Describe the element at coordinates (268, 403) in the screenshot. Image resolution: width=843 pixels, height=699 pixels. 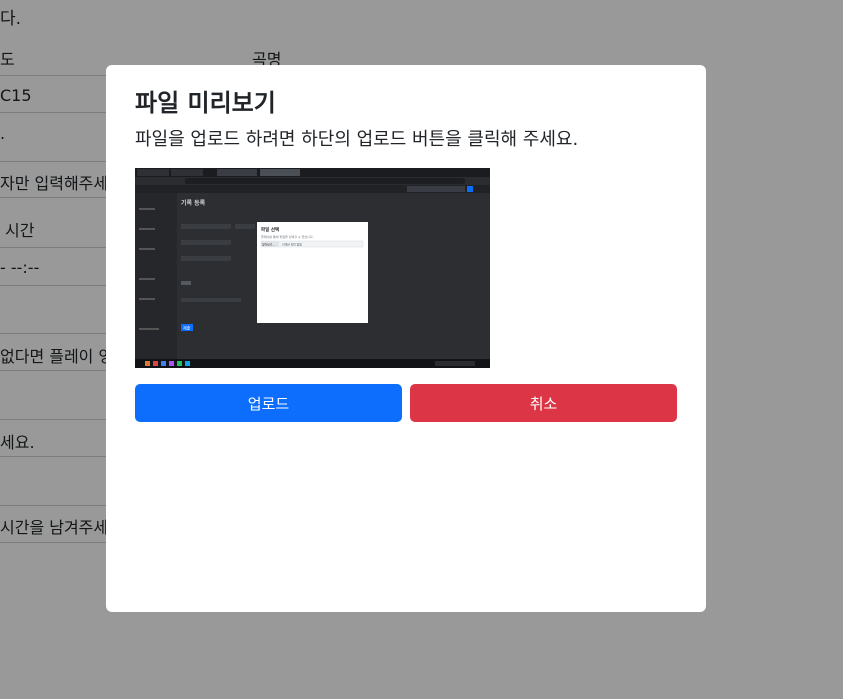
I see `upload-button: 업로드` at that location.